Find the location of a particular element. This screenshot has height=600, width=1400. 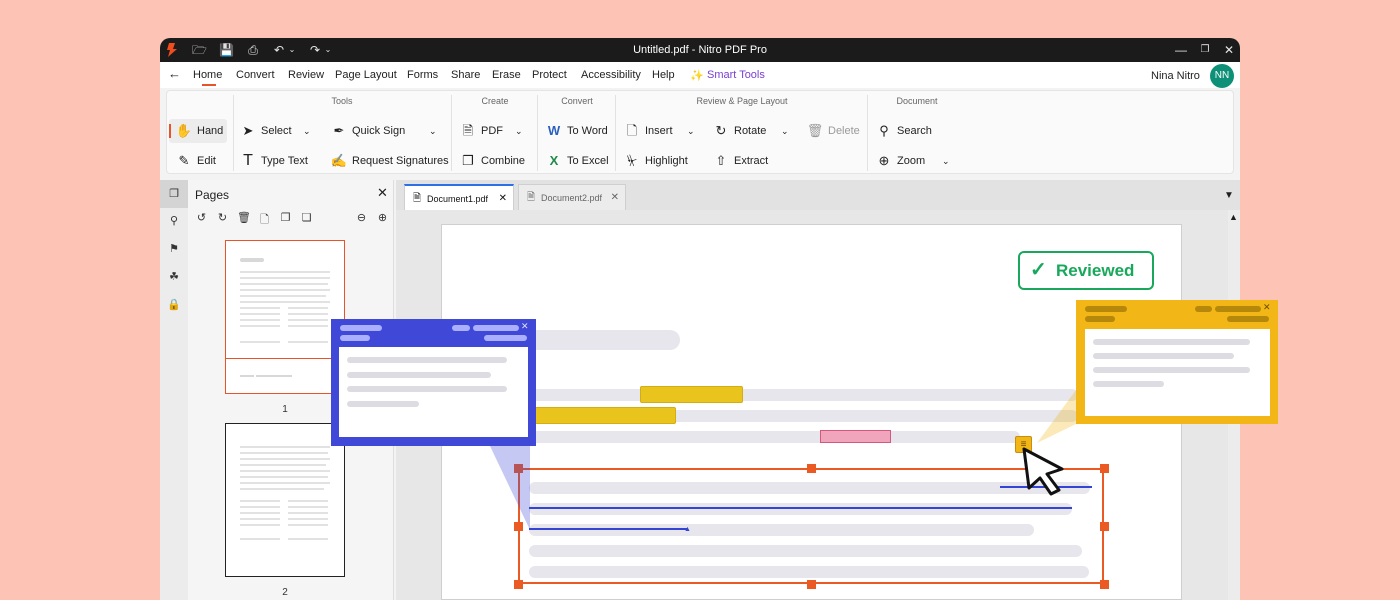

note-popup: ✕ is located at coordinates (1177, 362).